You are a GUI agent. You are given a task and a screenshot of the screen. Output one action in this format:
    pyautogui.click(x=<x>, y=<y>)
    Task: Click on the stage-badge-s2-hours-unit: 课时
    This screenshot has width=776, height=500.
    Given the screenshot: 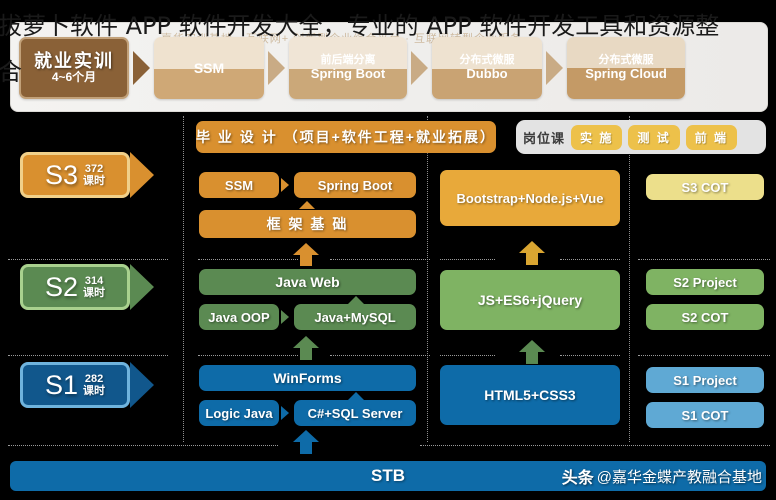 What is the action you would take?
    pyautogui.click(x=94, y=293)
    